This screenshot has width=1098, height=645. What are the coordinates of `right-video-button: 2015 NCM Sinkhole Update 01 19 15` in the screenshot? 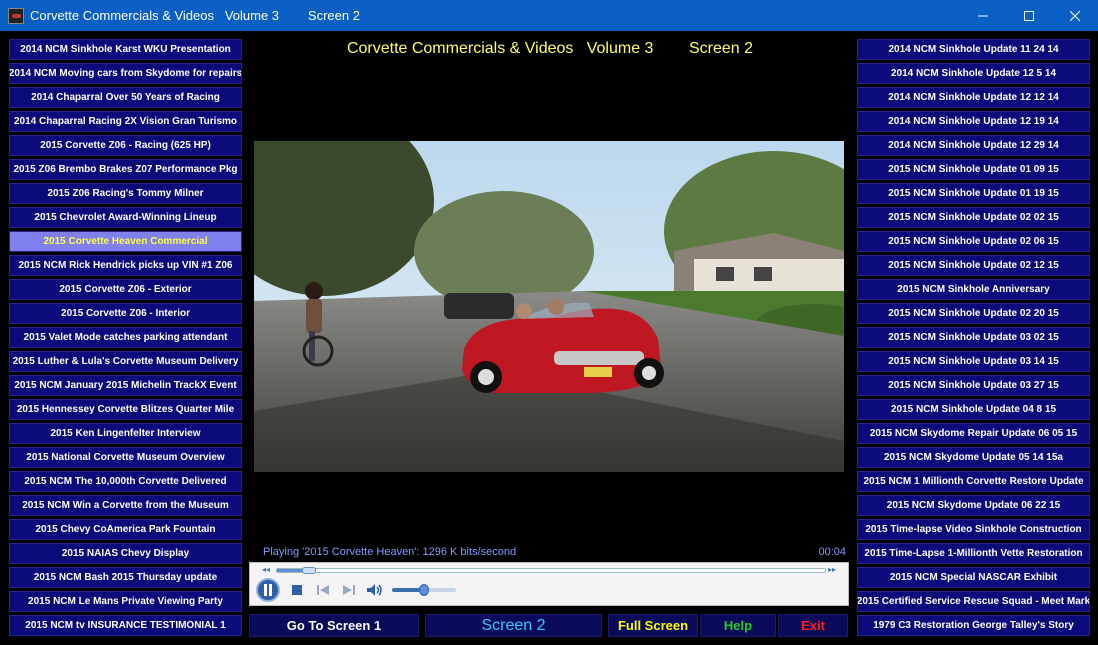 It's located at (973, 193).